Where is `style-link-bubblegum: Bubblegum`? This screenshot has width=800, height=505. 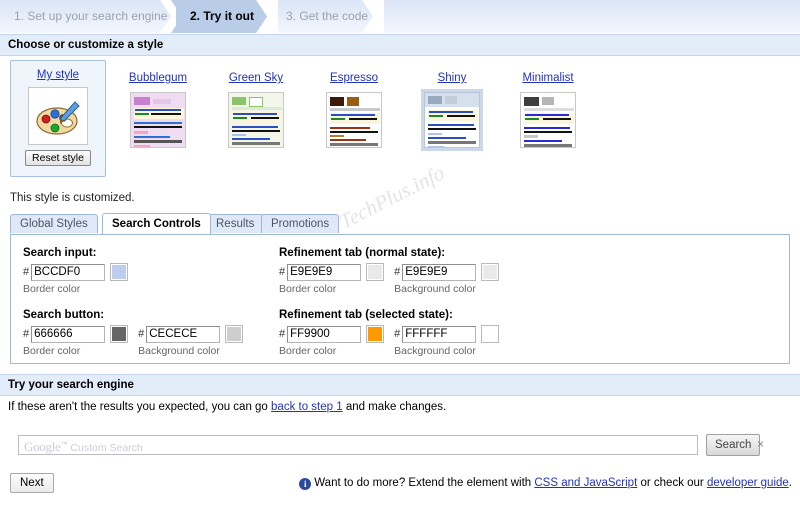
style-link-bubblegum: Bubblegum is located at coordinates (158, 78).